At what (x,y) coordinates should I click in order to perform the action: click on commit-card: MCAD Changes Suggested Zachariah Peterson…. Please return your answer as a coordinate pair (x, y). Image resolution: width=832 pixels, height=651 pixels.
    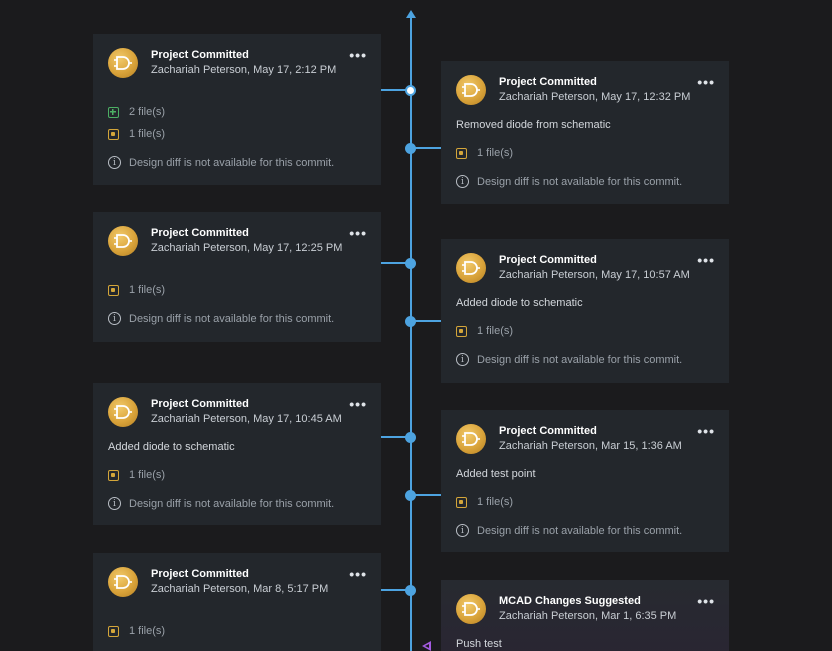
    Looking at the image, I should click on (585, 615).